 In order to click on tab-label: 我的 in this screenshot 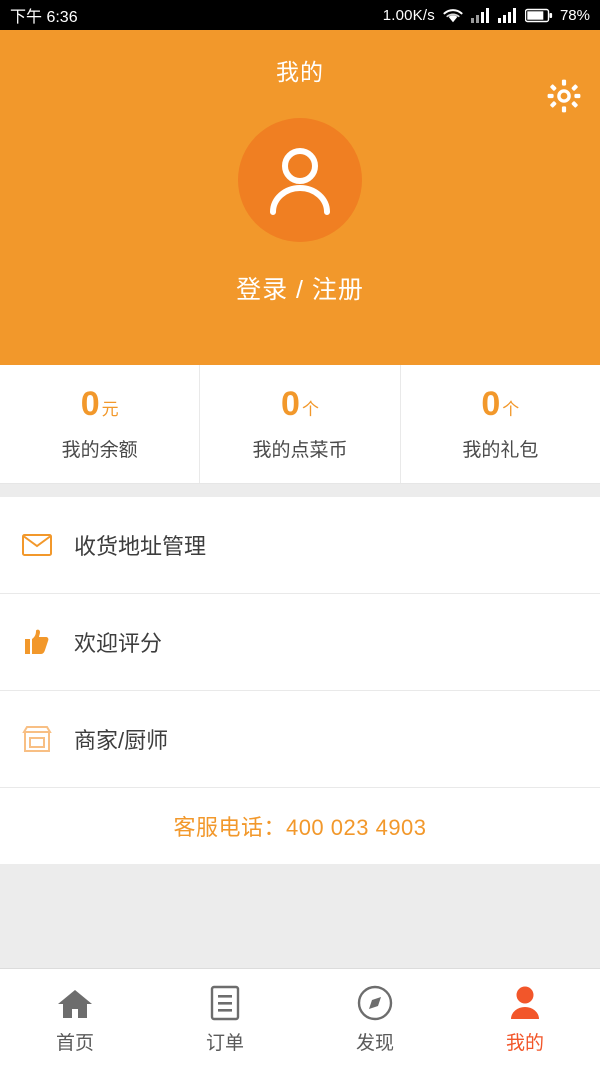, I will do `click(524, 1043)`.